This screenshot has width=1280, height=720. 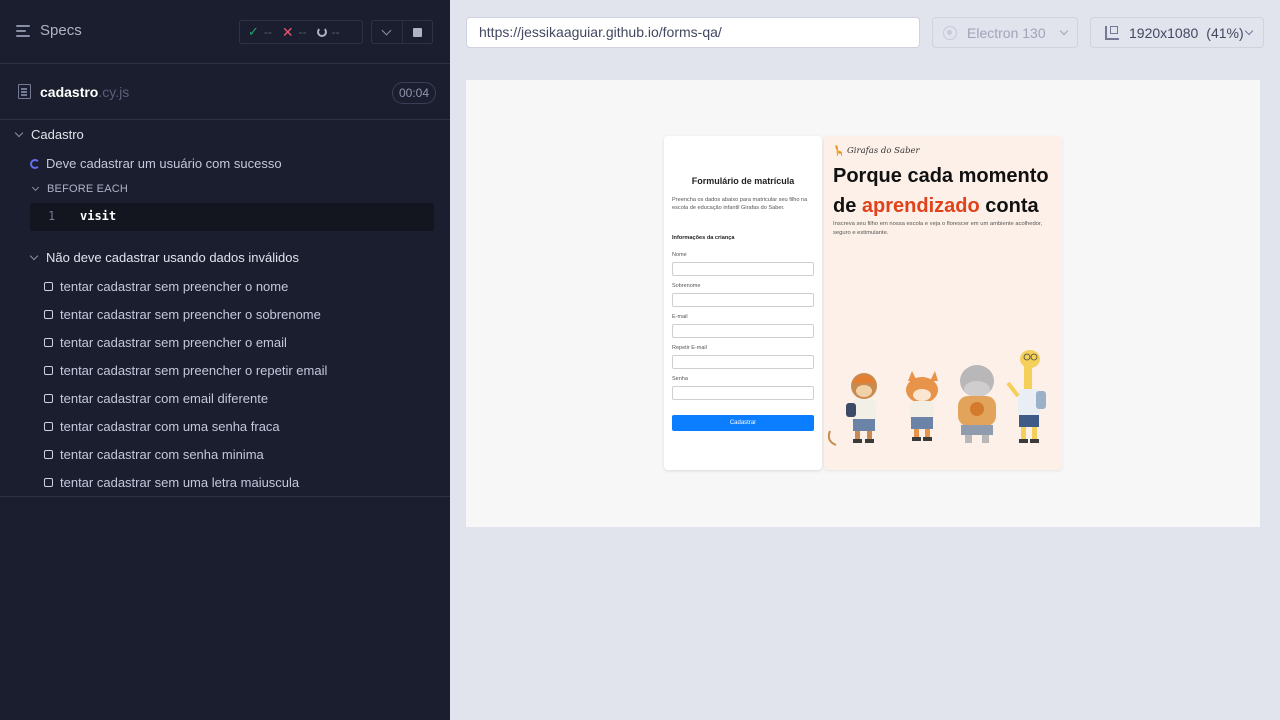 I want to click on run-duration: 00:04, so click(x=414, y=93).